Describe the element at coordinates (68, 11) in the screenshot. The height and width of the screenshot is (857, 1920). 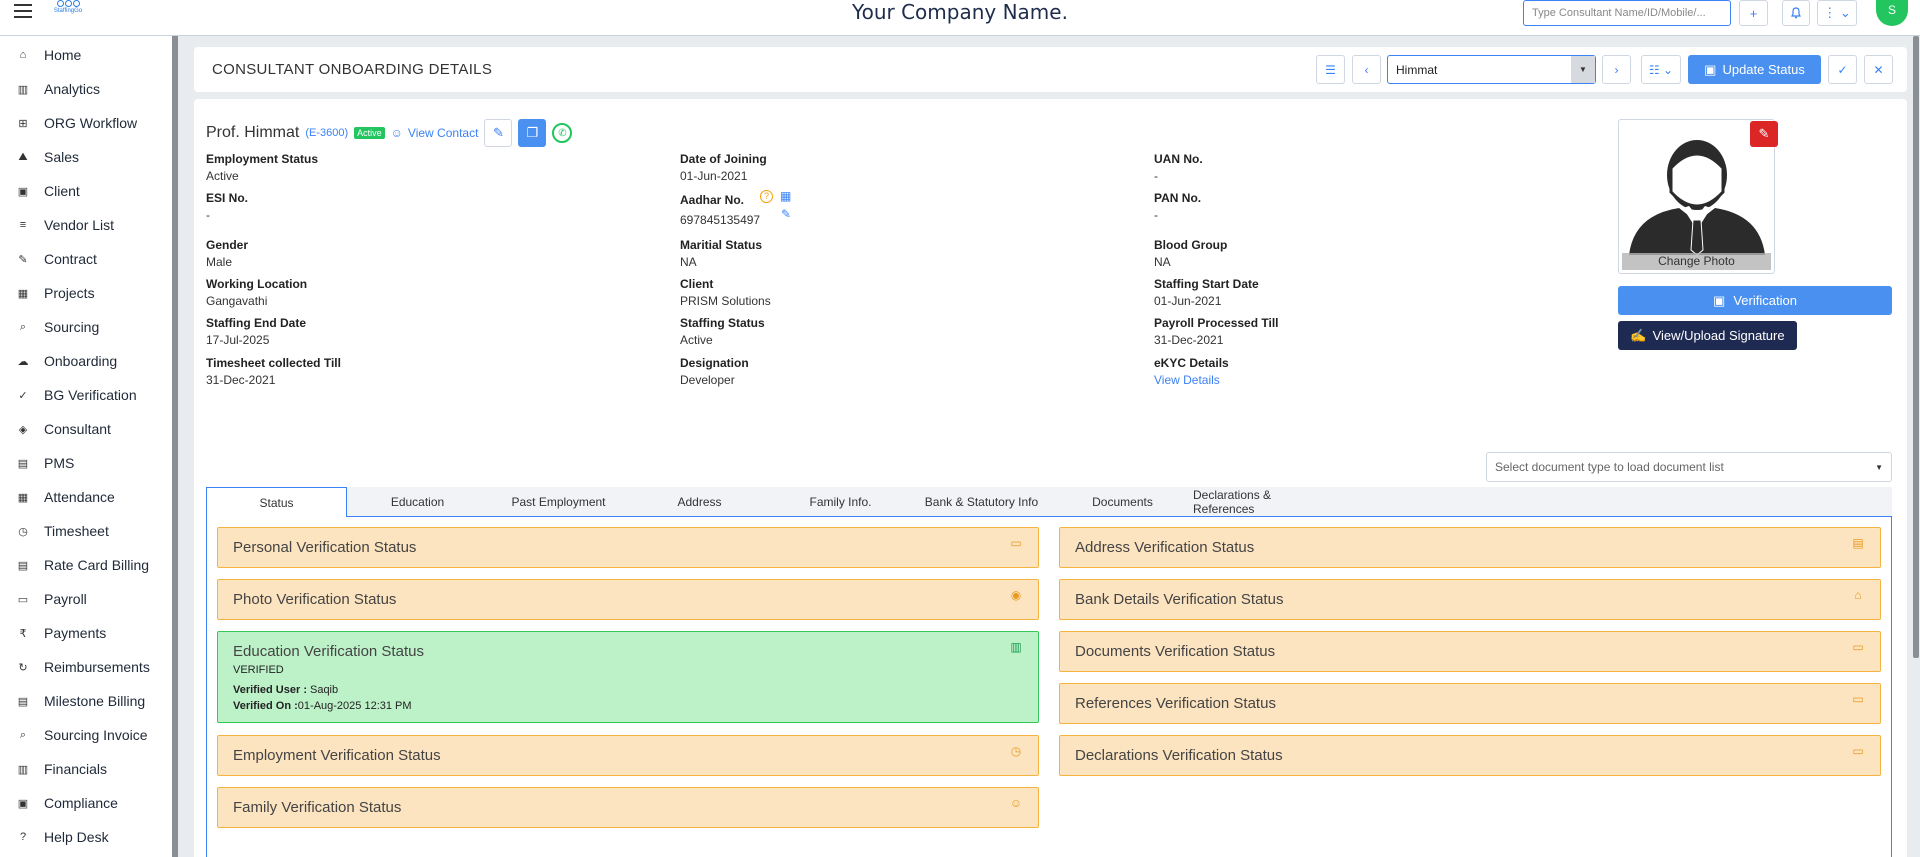
I see `app-logo: StaffingGo` at that location.